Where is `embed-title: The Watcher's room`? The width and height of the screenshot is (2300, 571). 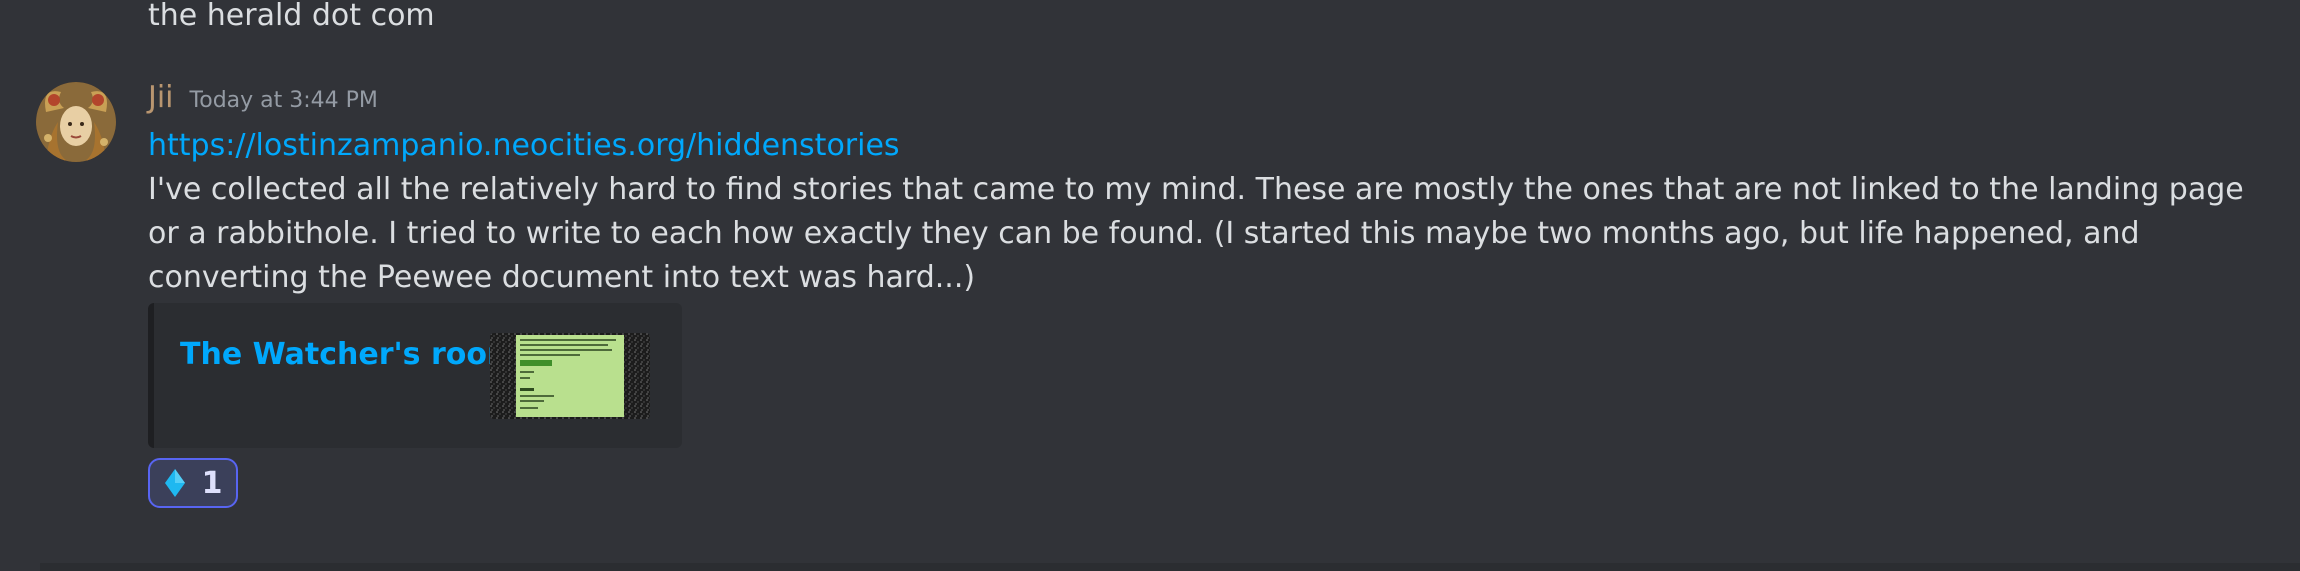
embed-title: The Watcher's room is located at coordinates (349, 354).